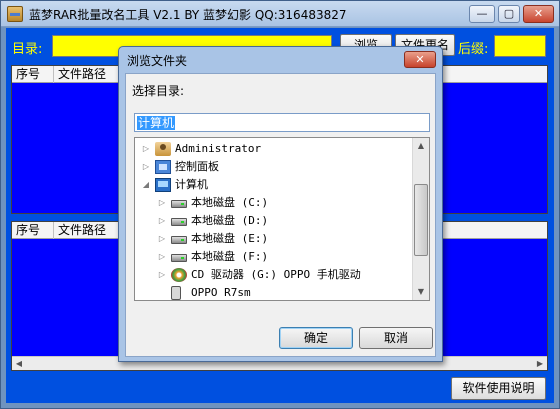 This screenshot has height=409, width=560. Describe the element at coordinates (230, 202) in the screenshot. I see `tree-item-label: 本地磁盘 (C:)` at that location.